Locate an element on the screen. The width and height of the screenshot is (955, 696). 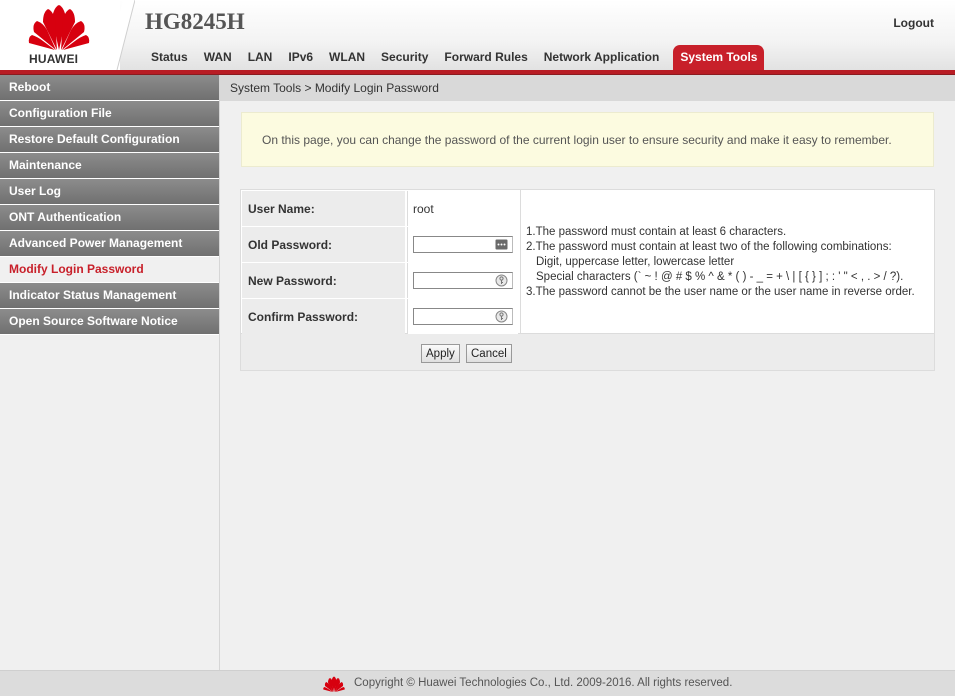
confirm-password-cell is located at coordinates (462, 316).